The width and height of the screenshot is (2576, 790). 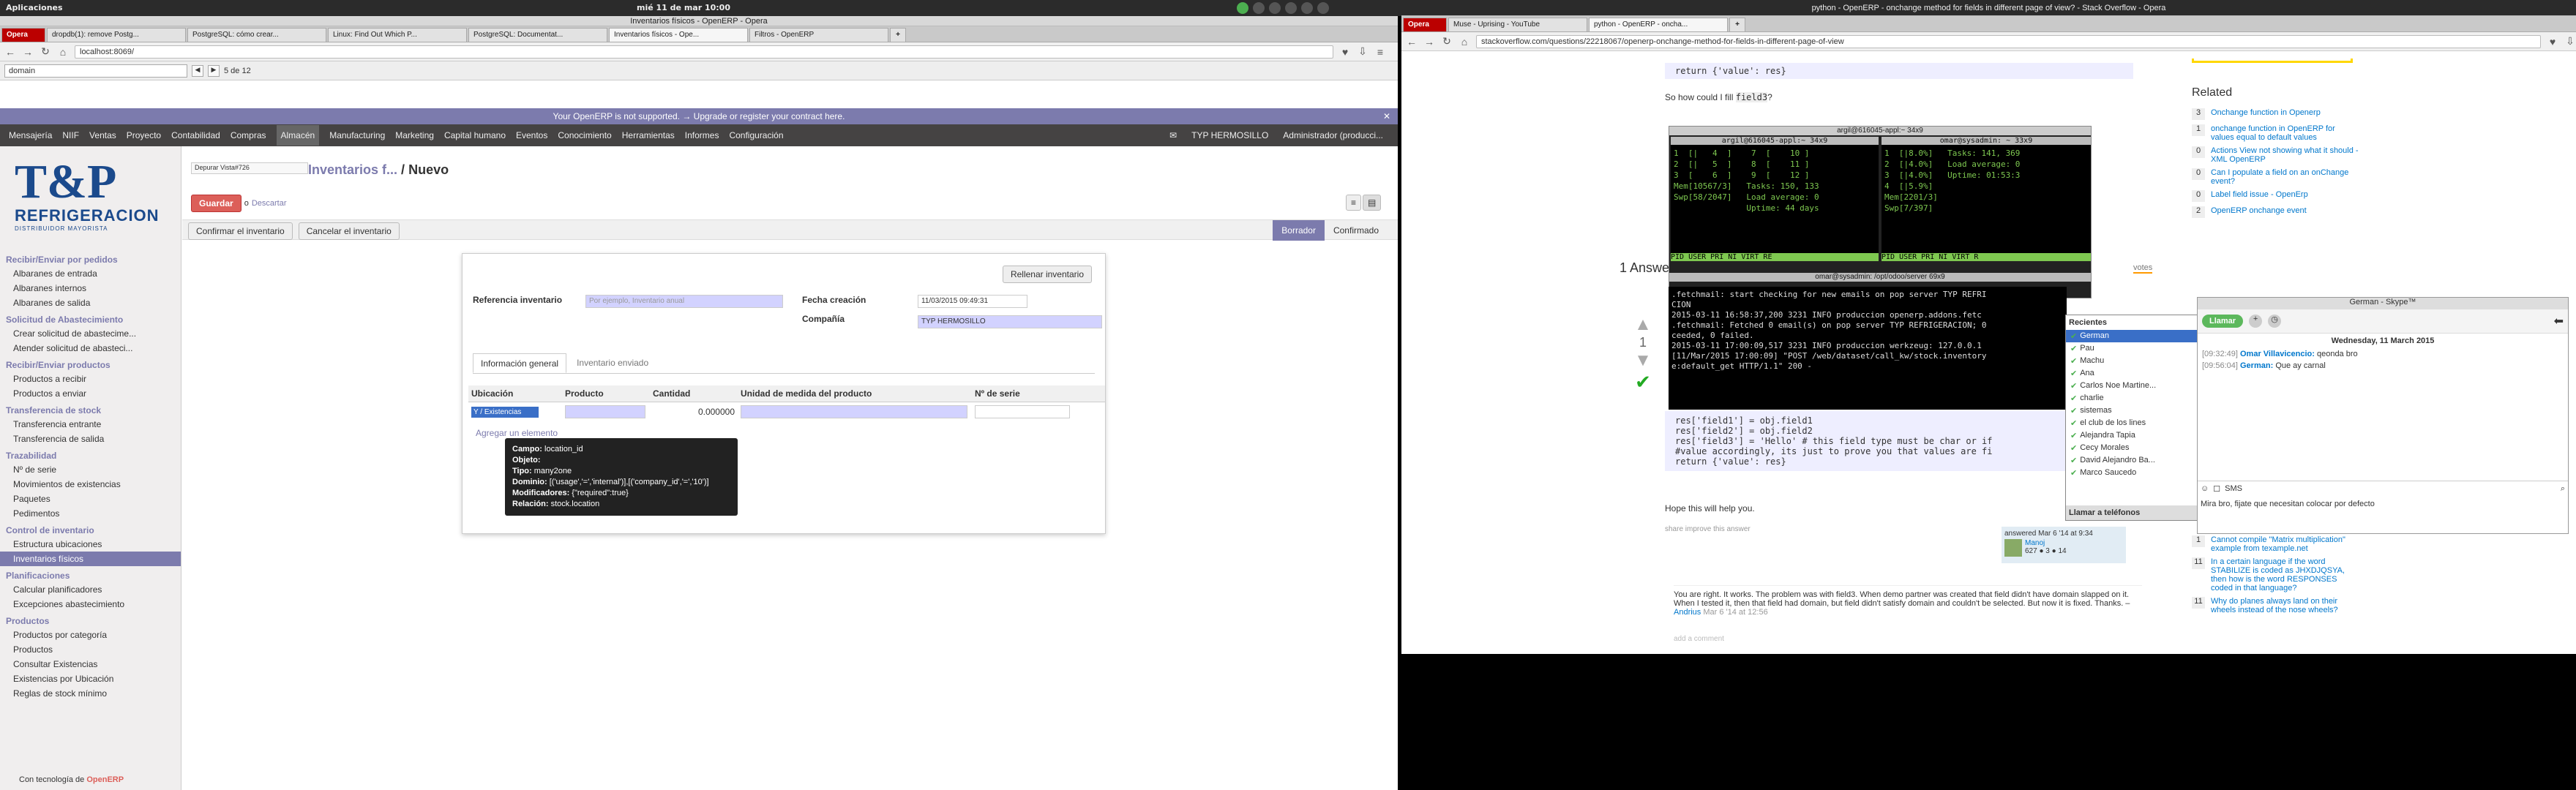 I want to click on serial-input, so click(x=1022, y=411).